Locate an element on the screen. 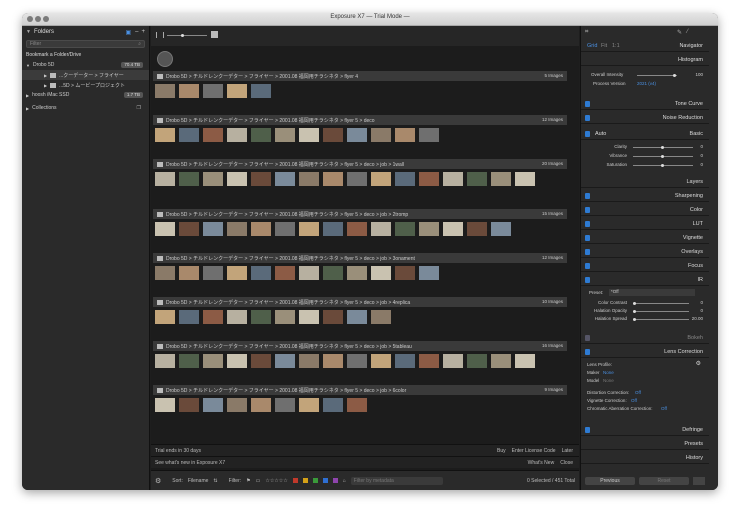 Image resolution: width=740 pixels, height=507 pixels. metadata-filter-input: Filter by metadata is located at coordinates (396, 480).